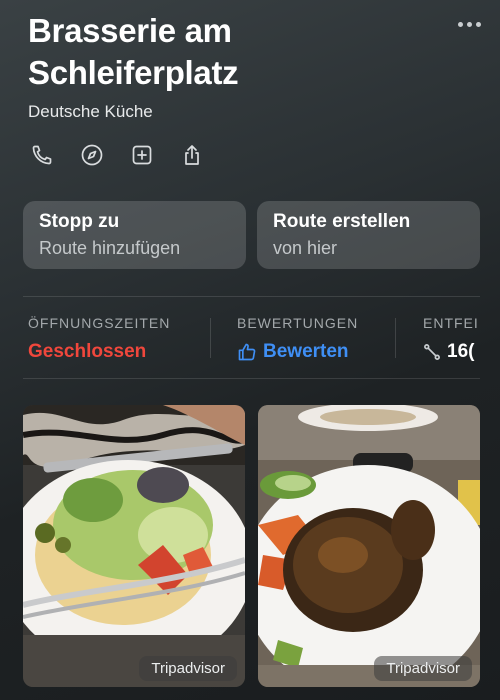  I want to click on hours-value: Geschlossen, so click(87, 351).